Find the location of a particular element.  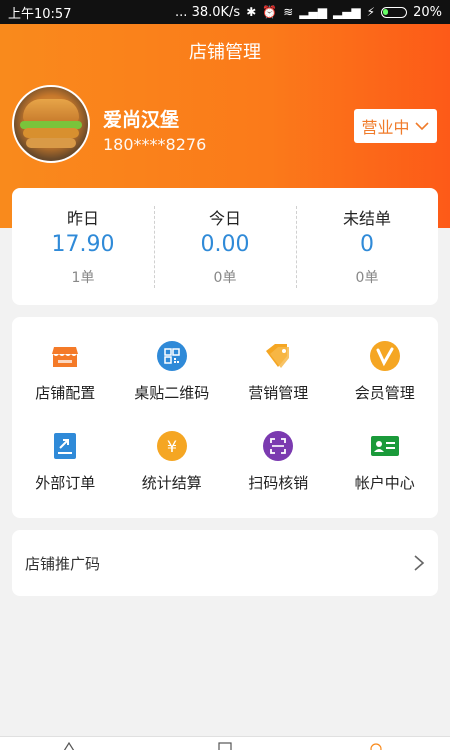

status-time: 上午10:57 is located at coordinates (40, 14).